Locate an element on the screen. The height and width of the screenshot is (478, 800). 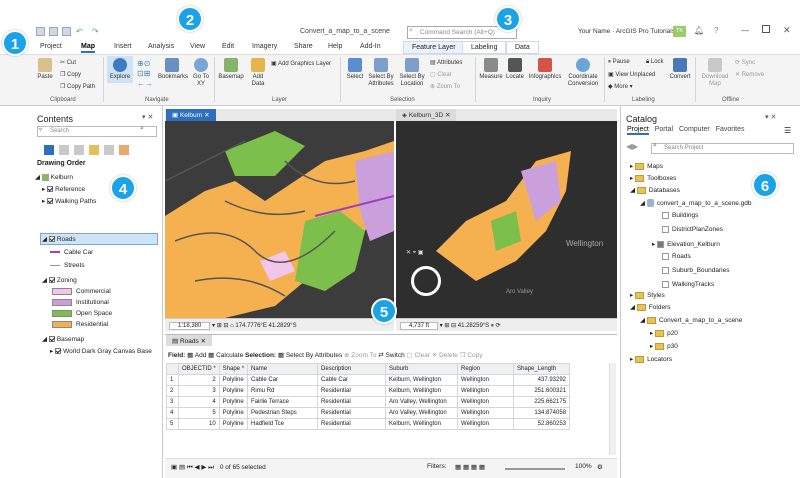
tab-project: Project is located at coordinates (51, 46).